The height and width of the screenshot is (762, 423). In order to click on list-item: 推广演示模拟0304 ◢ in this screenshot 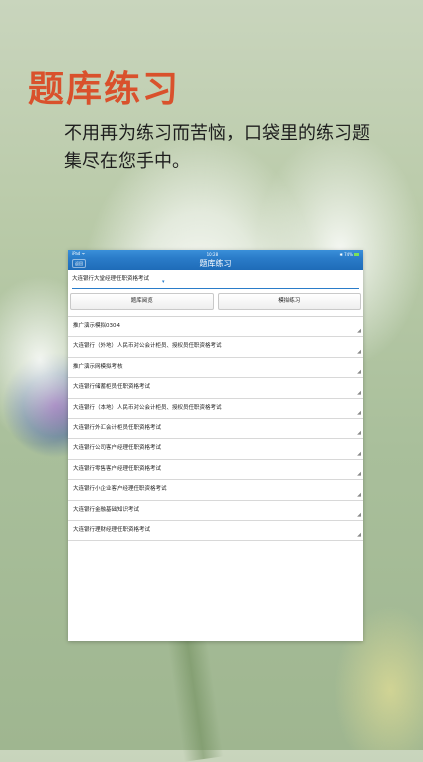, I will do `click(215, 327)`.